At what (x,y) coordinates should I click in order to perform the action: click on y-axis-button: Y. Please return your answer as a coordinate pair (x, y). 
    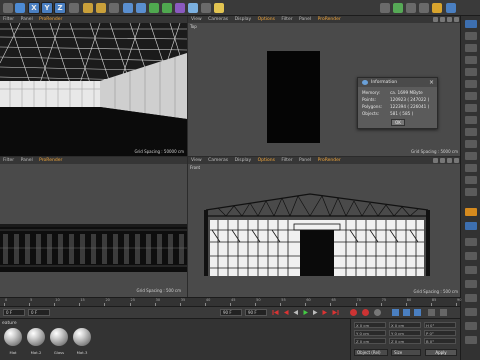
    Looking at the image, I should click on (47, 8).